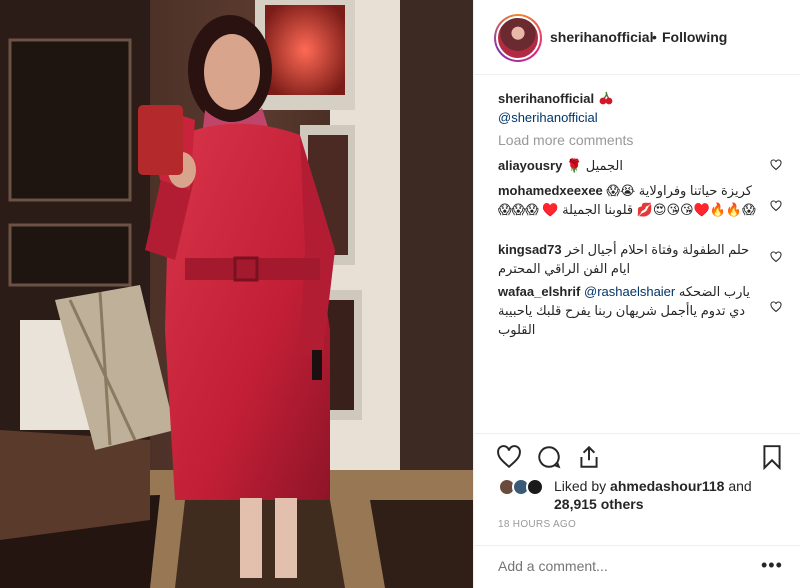 The image size is (800, 588). I want to click on comment-username: kingsad73, so click(530, 249).